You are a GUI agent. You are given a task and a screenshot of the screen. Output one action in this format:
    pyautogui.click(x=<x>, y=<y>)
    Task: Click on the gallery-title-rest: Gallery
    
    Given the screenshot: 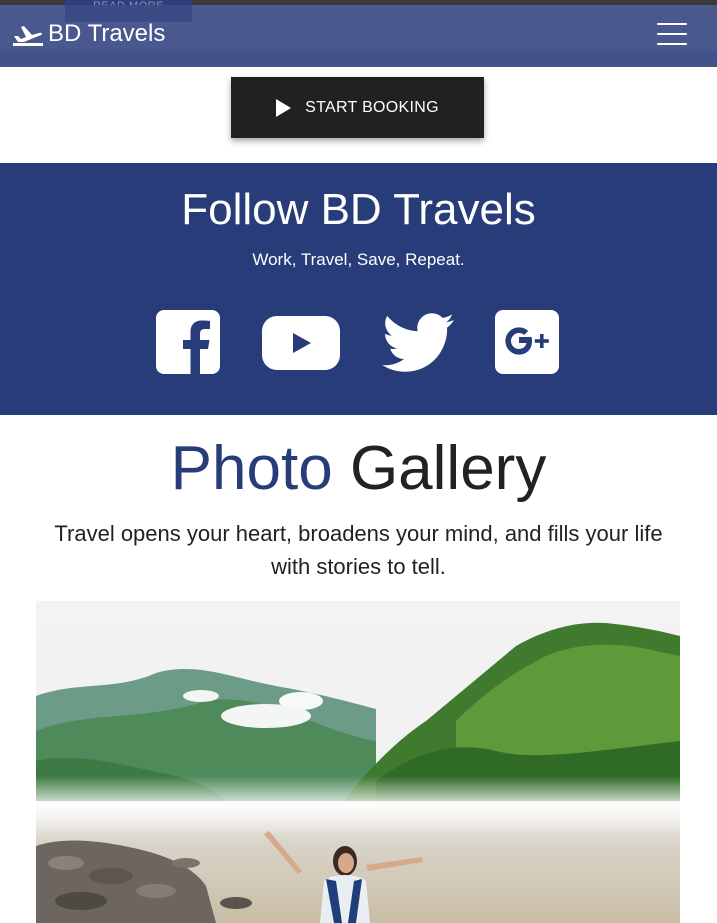 What is the action you would take?
    pyautogui.click(x=448, y=468)
    